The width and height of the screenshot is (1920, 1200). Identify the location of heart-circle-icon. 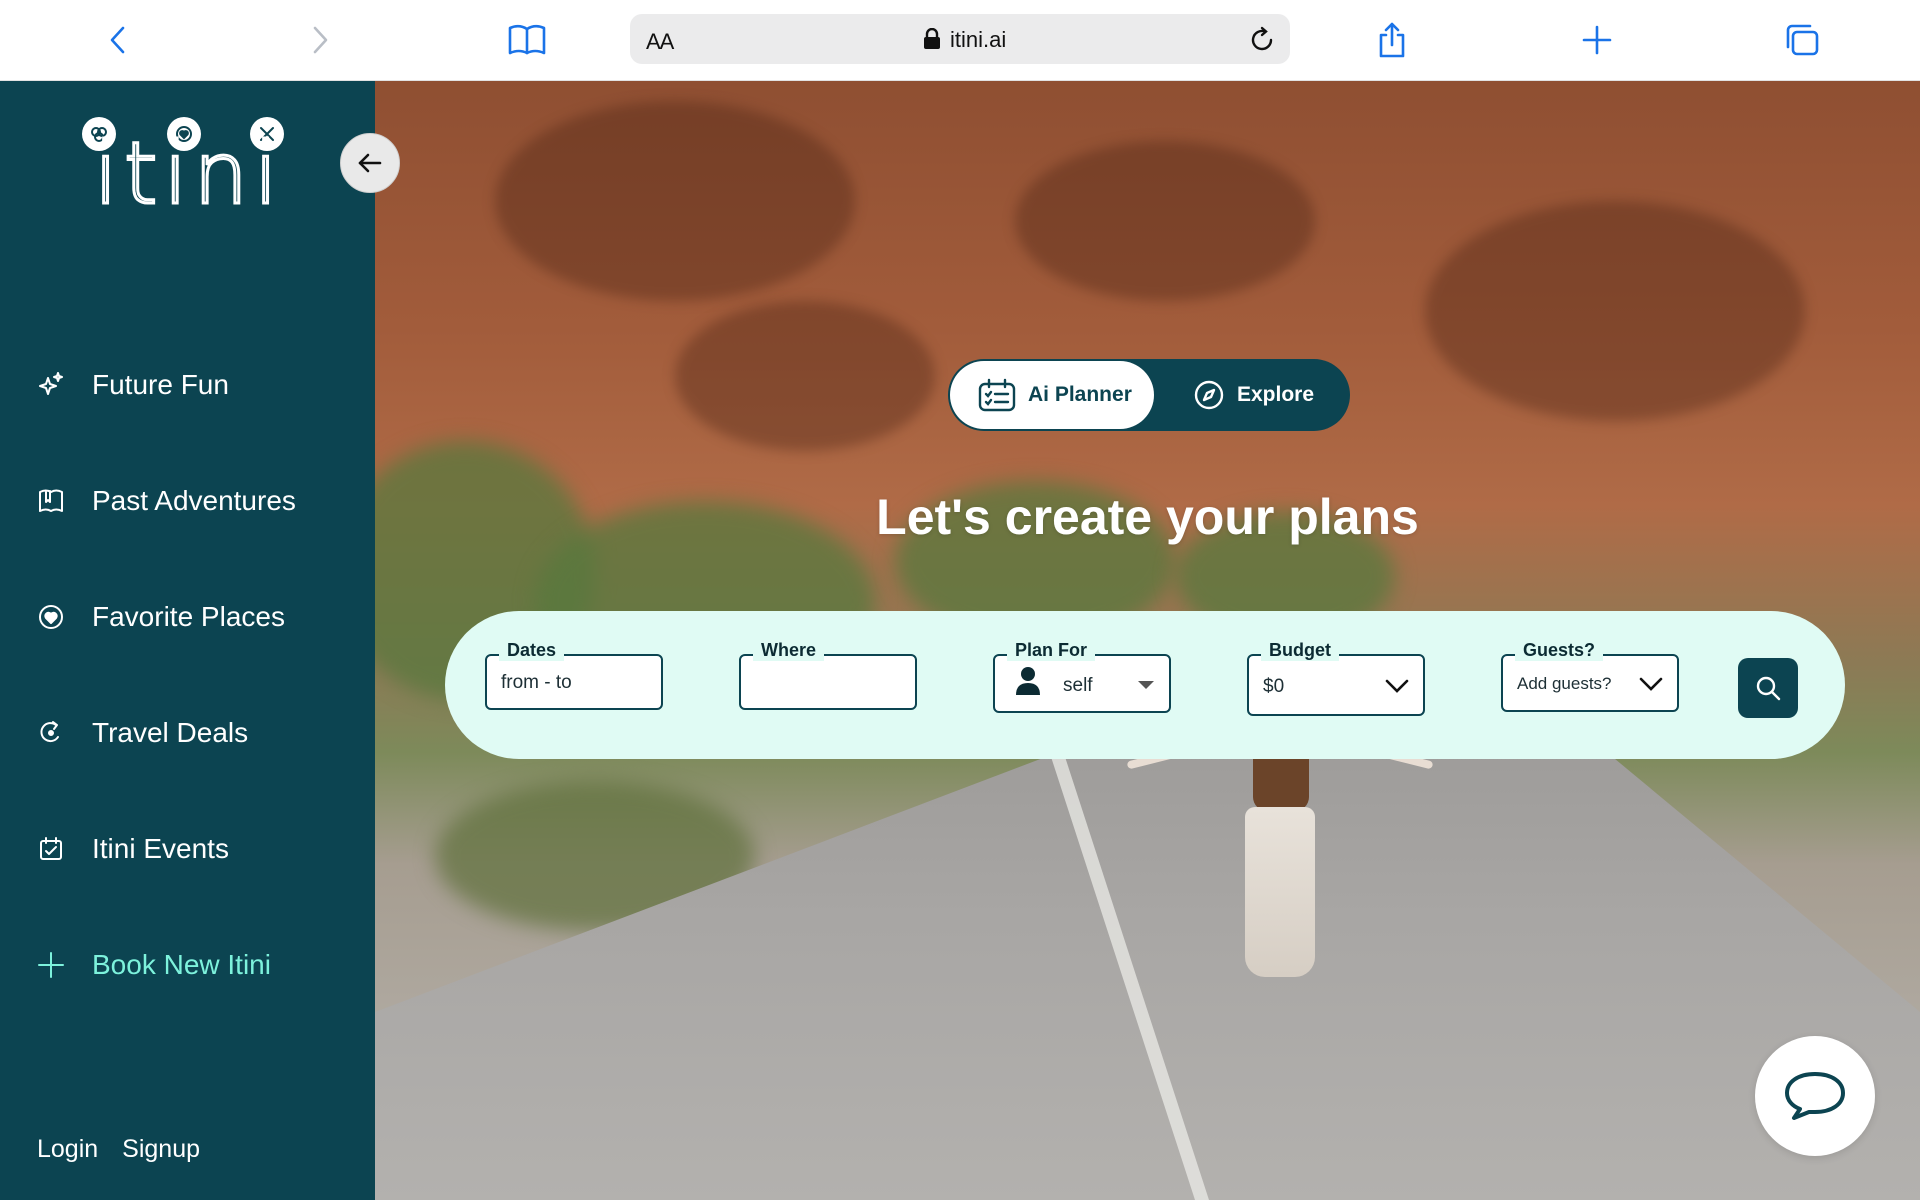
(51, 617).